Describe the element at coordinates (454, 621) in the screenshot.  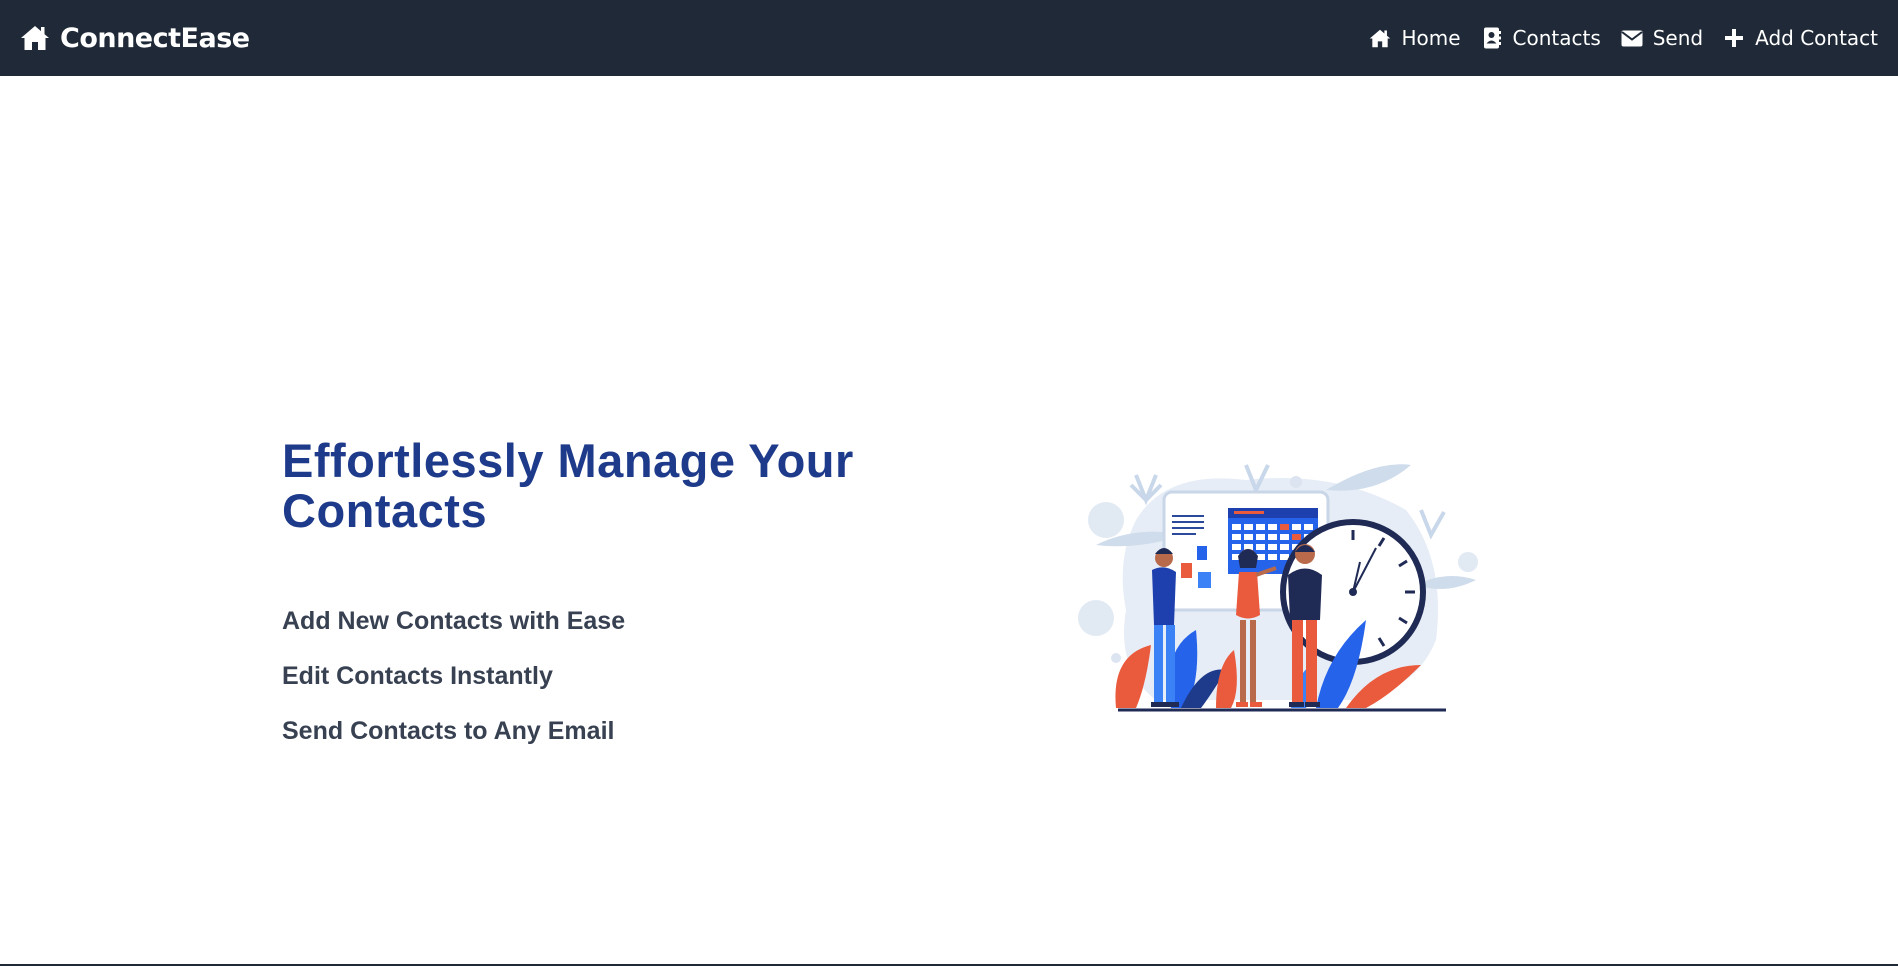
I see `feature-item-add: Add New Contacts with Ease` at that location.